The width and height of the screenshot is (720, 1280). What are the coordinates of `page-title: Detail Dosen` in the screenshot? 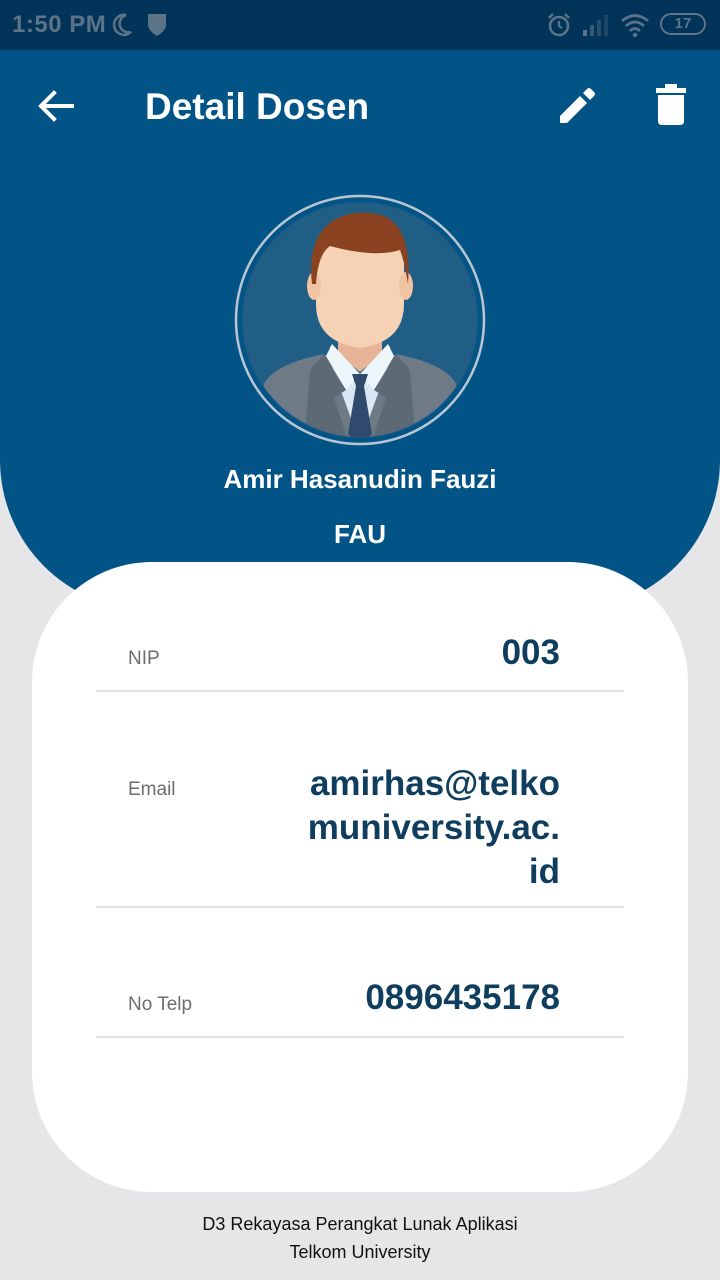 It's located at (257, 106).